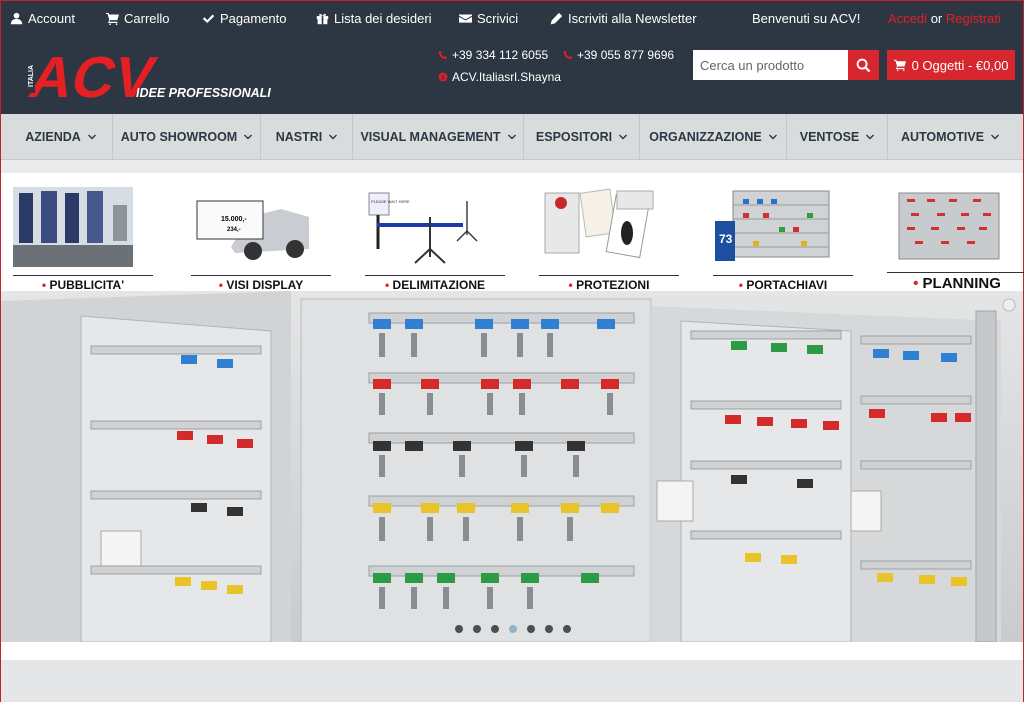 The width and height of the screenshot is (1024, 702). Describe the element at coordinates (208, 18) in the screenshot. I see `check-icon` at that location.